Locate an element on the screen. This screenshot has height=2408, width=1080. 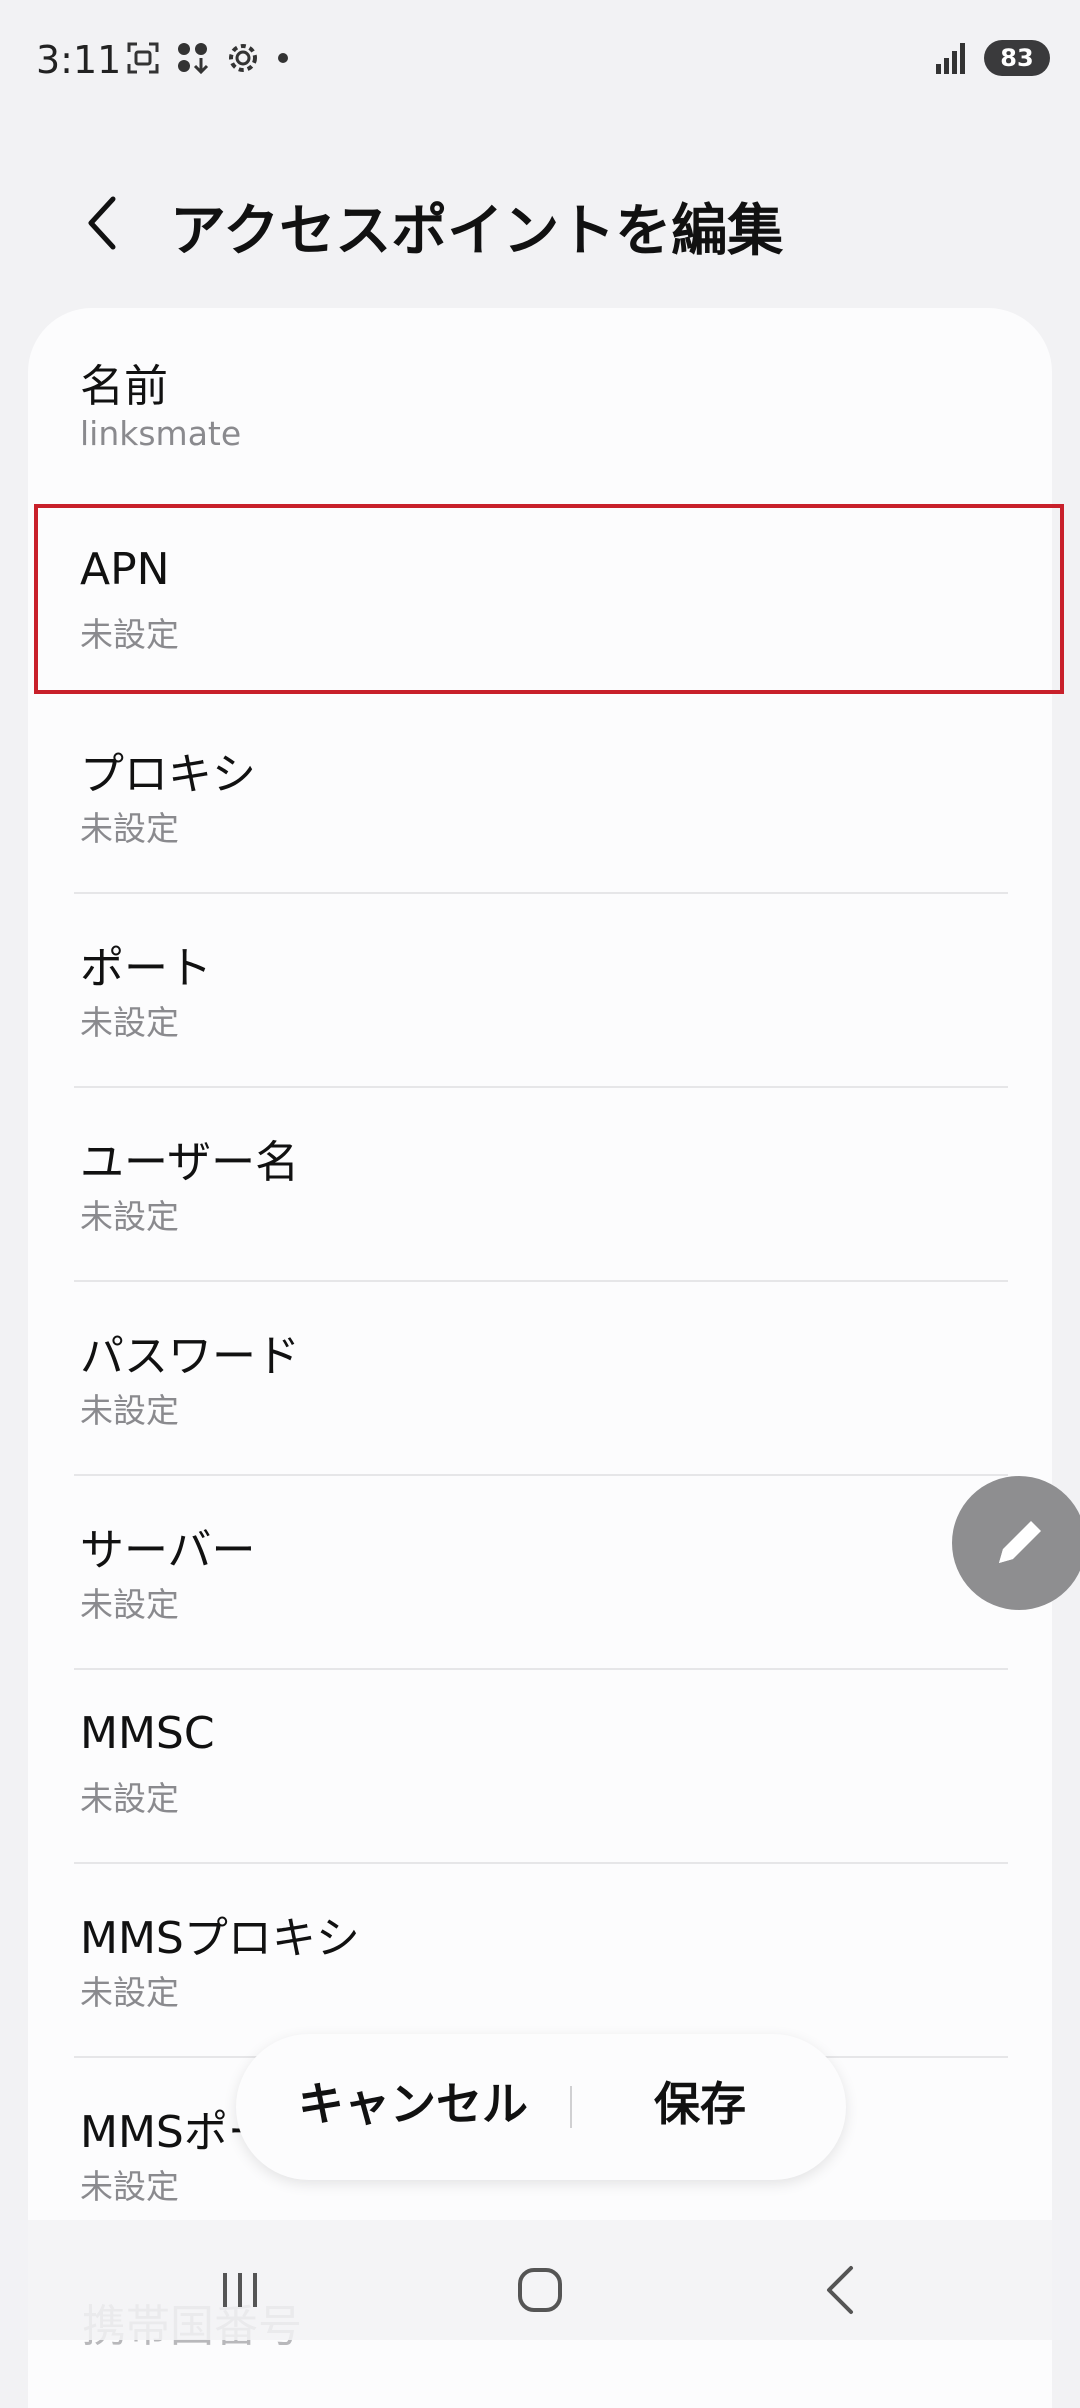
row-label: 名前 is located at coordinates (124, 386).